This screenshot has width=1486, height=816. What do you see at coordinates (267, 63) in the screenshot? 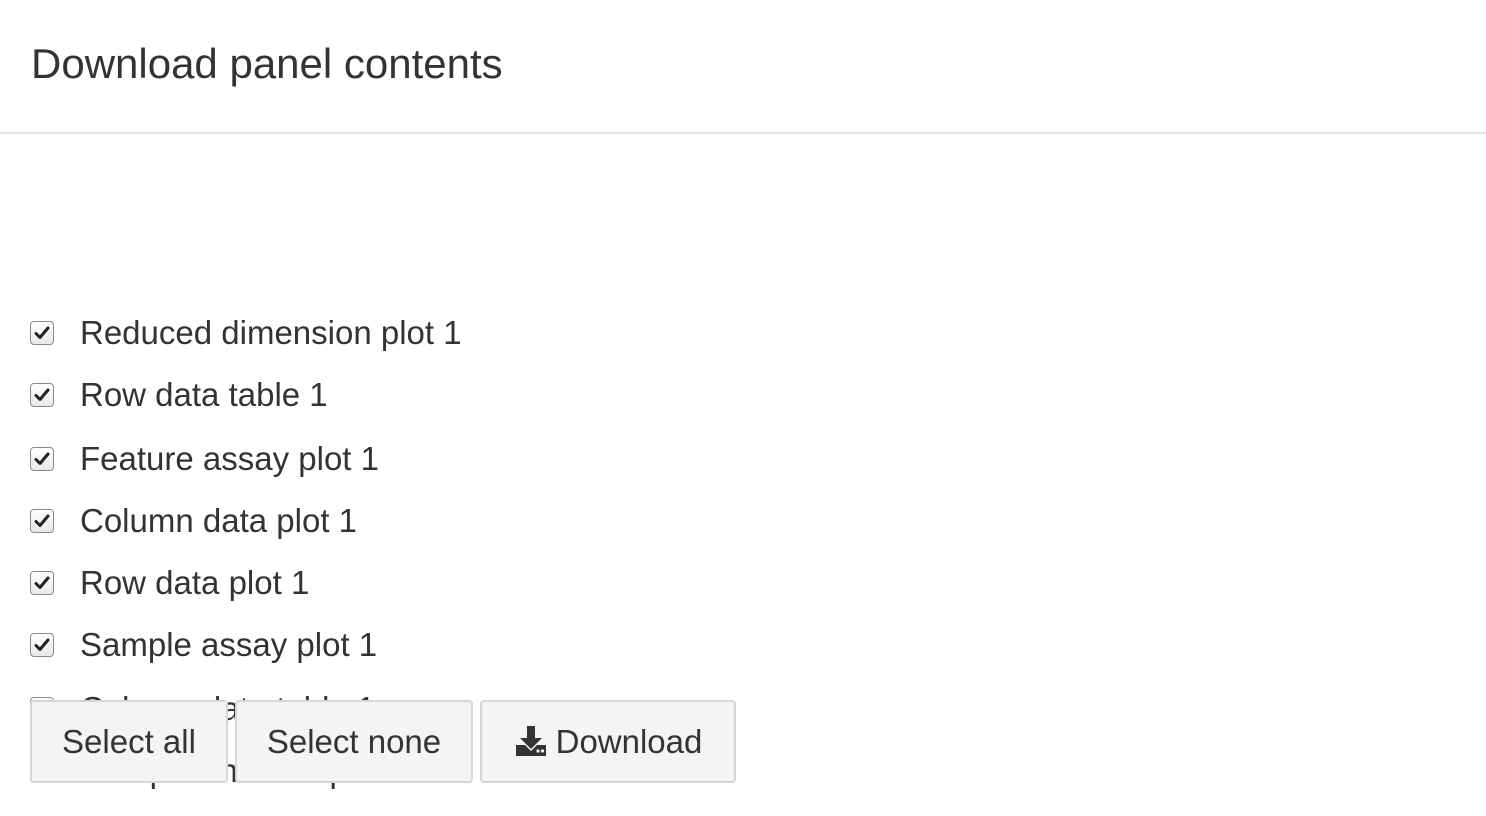
I see `modal-title: Download panel contents` at bounding box center [267, 63].